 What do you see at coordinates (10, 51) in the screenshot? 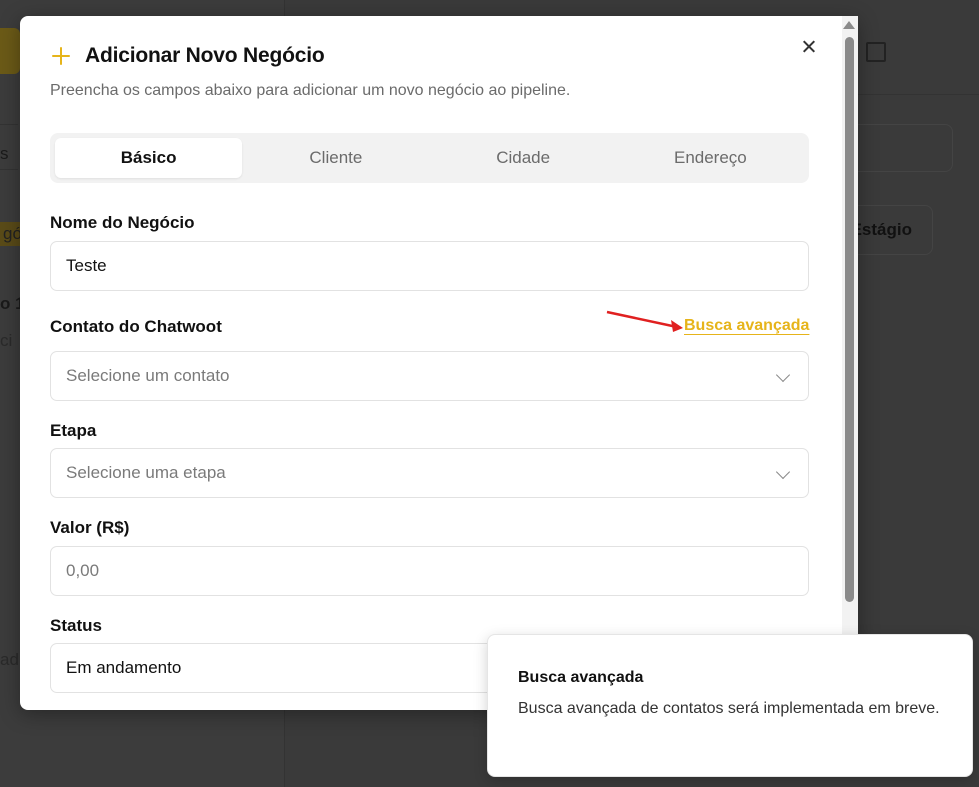
I see `background-menu-button` at bounding box center [10, 51].